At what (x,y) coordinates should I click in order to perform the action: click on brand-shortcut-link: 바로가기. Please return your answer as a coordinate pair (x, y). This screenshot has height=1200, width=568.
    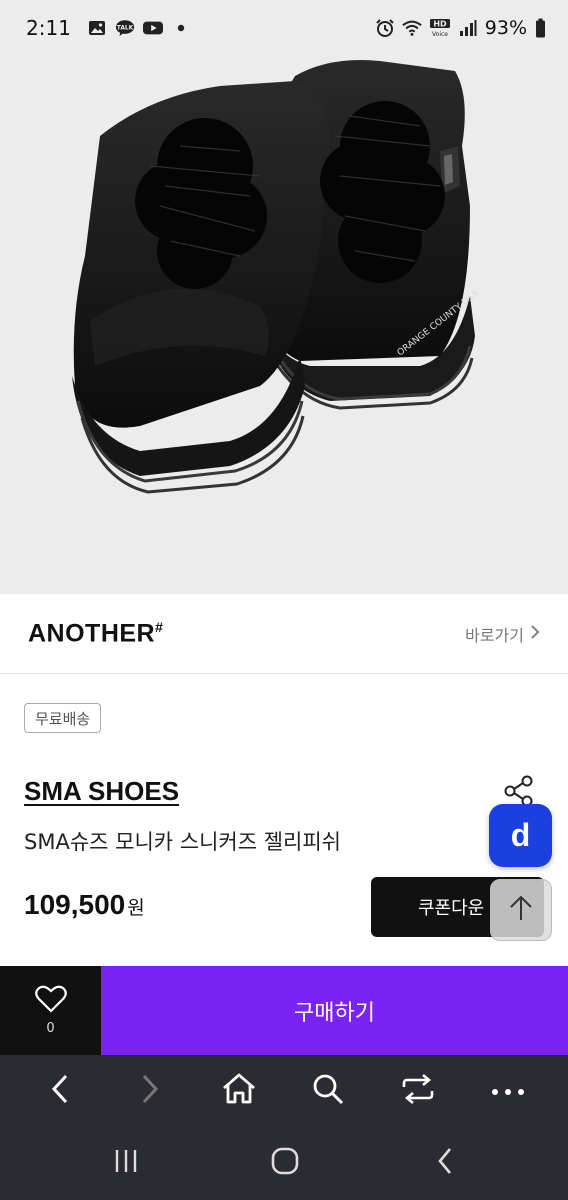
    Looking at the image, I should click on (502, 634).